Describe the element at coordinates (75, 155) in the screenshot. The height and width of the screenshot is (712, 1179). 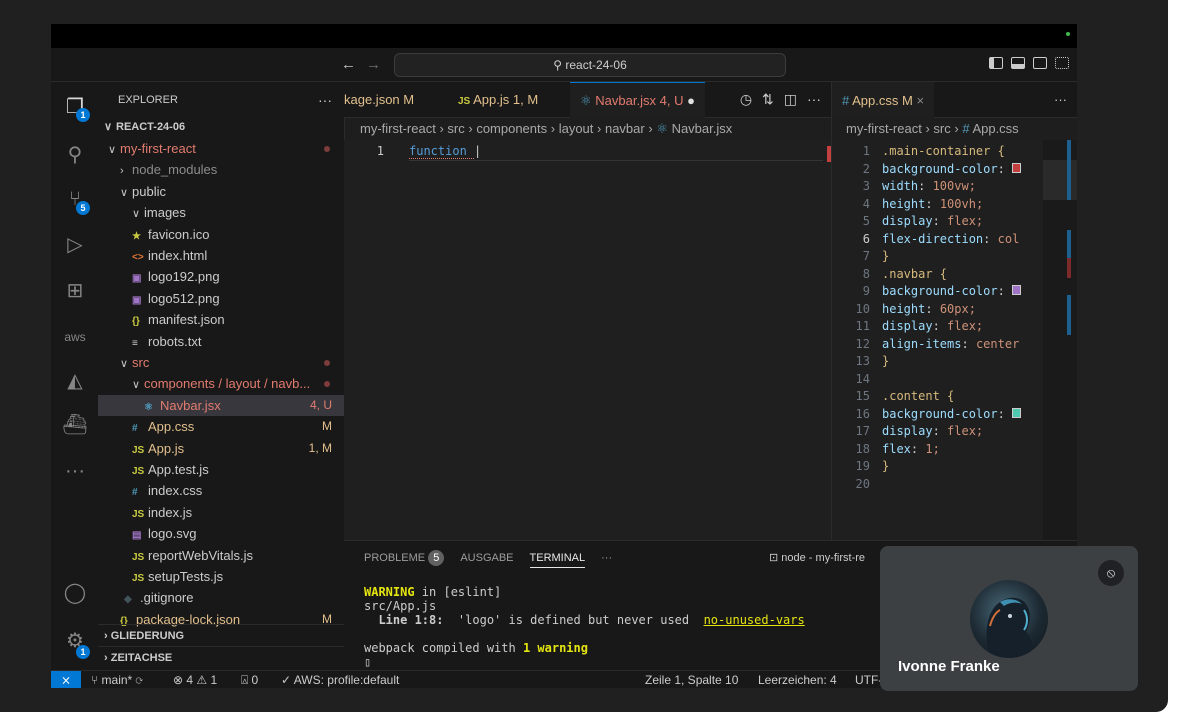
I see `search-view-icon: ⚲` at that location.